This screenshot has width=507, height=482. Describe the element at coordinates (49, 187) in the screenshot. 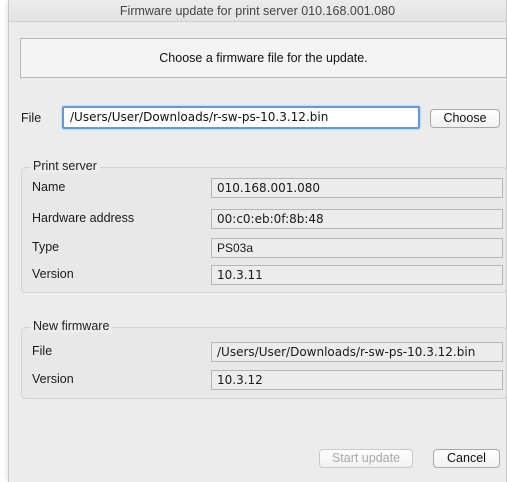

I see `name-label: Name` at that location.